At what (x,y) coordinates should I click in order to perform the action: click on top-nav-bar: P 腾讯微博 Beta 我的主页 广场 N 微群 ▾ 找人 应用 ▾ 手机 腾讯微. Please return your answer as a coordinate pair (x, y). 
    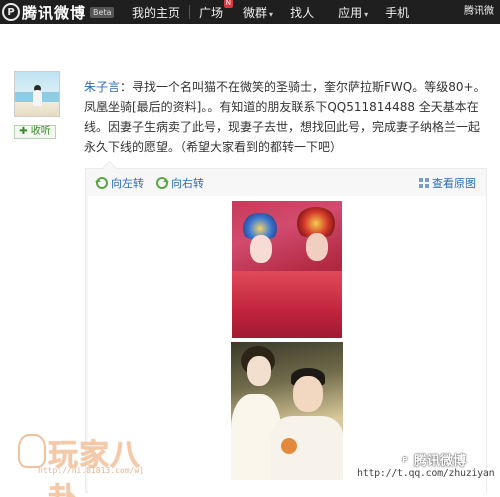
    Looking at the image, I should click on (250, 12).